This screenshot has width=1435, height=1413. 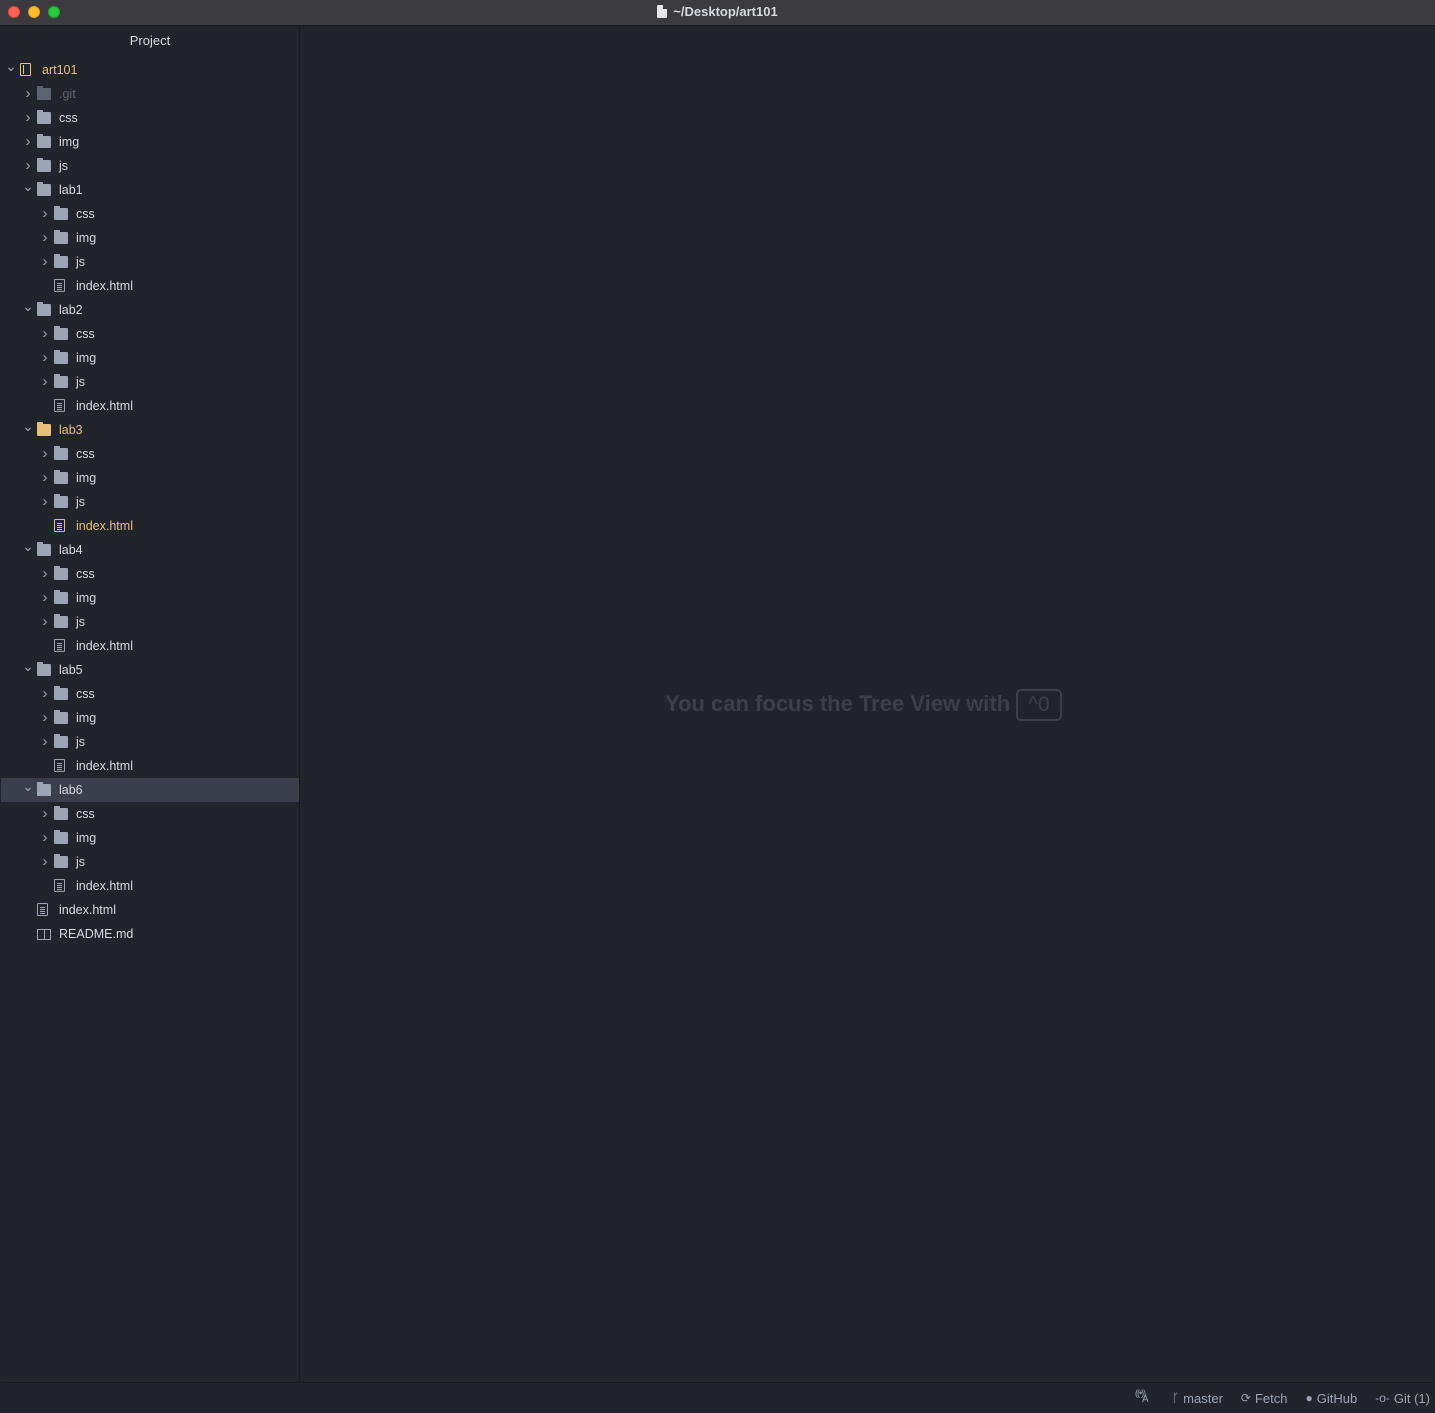 What do you see at coordinates (1264, 1398) in the screenshot?
I see `fetch-button: ⟳ Fetch` at bounding box center [1264, 1398].